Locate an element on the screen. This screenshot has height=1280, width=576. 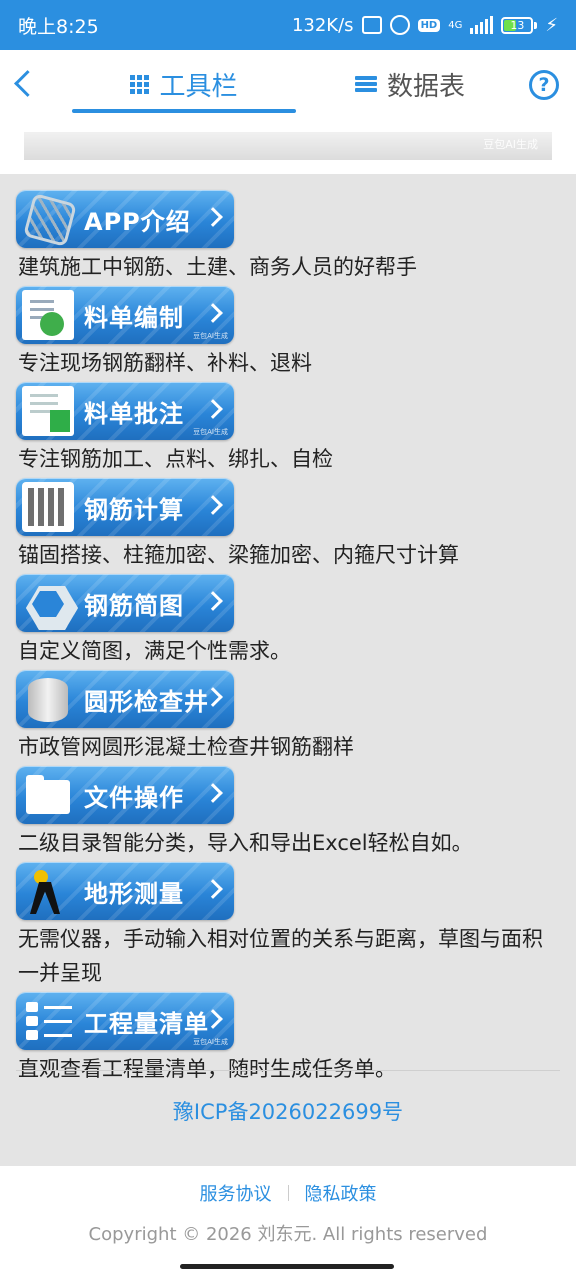
tab-data-label: 数据表 is located at coordinates (425, 86).